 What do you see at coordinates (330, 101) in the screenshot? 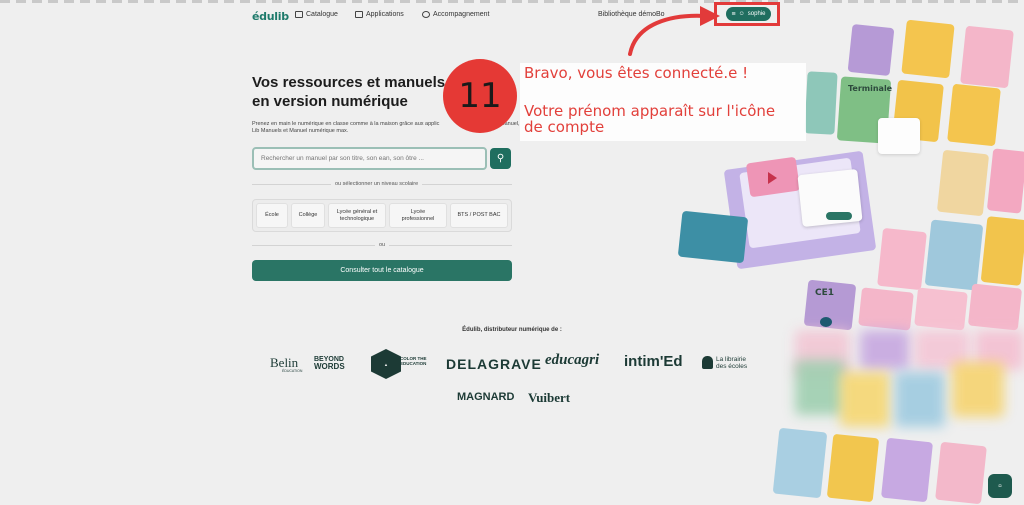
I see `hero-title-line2: en version numérique` at bounding box center [330, 101].